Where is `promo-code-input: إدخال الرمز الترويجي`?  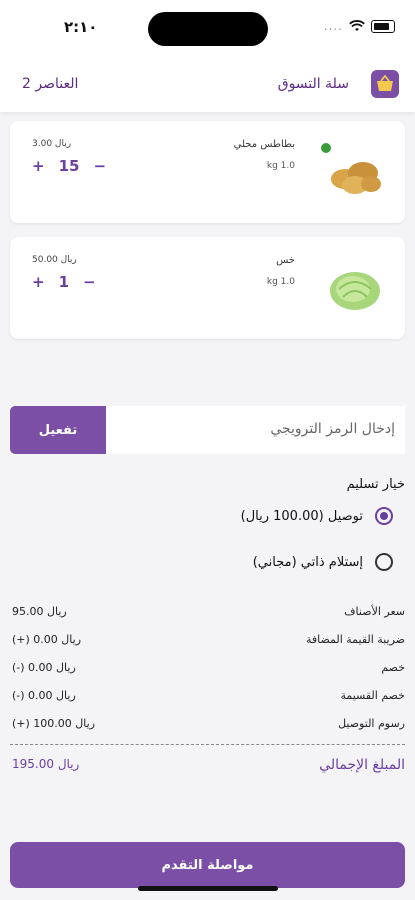 promo-code-input: إدخال الرمز الترويجي is located at coordinates (332, 429).